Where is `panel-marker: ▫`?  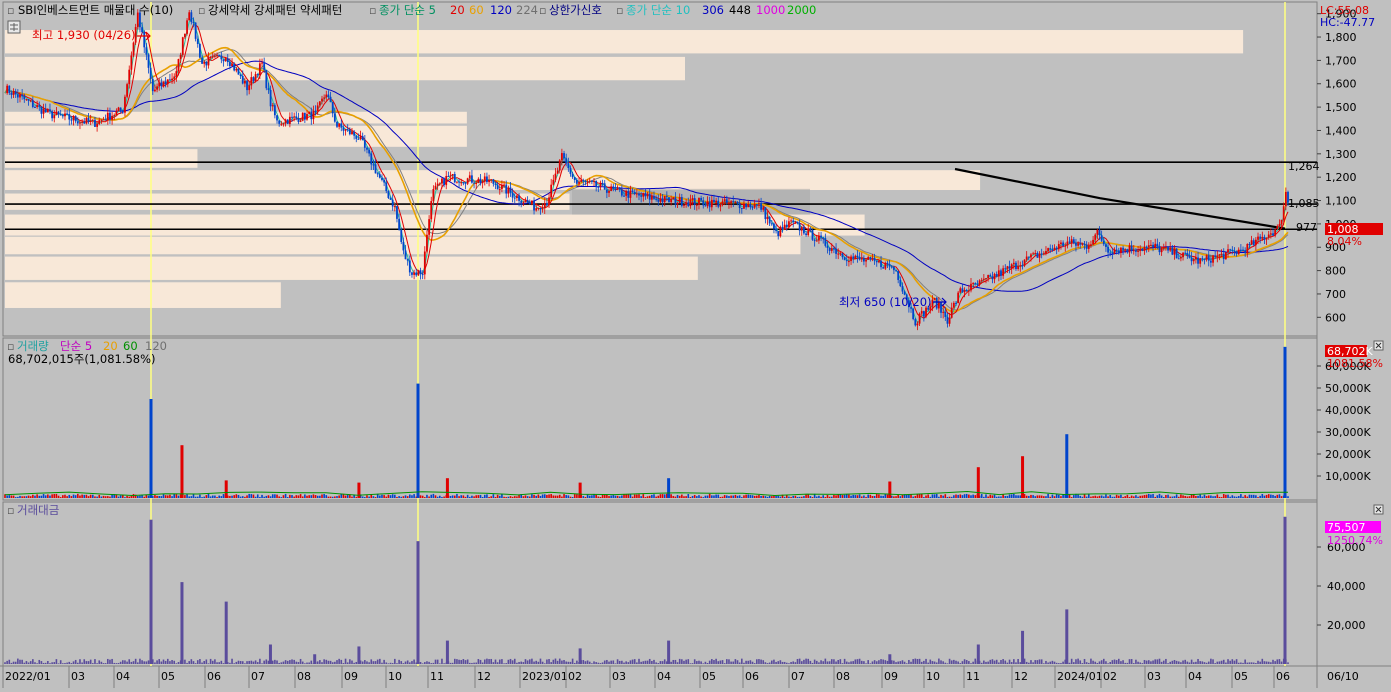
panel-marker: ▫ is located at coordinates (201, 10).